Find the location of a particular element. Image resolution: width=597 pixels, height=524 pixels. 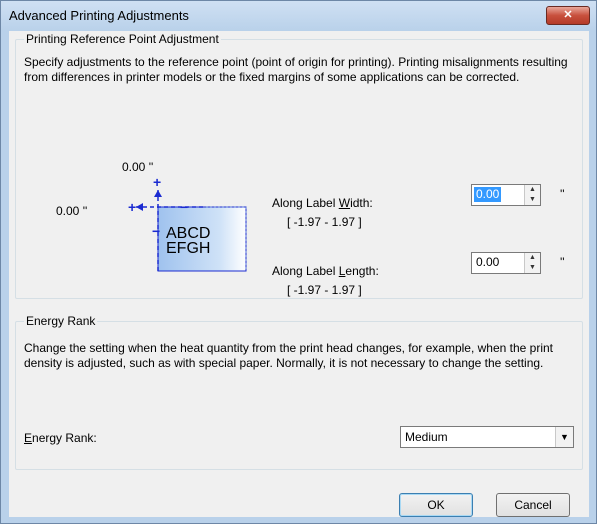

ok-button: OK is located at coordinates (436, 505).